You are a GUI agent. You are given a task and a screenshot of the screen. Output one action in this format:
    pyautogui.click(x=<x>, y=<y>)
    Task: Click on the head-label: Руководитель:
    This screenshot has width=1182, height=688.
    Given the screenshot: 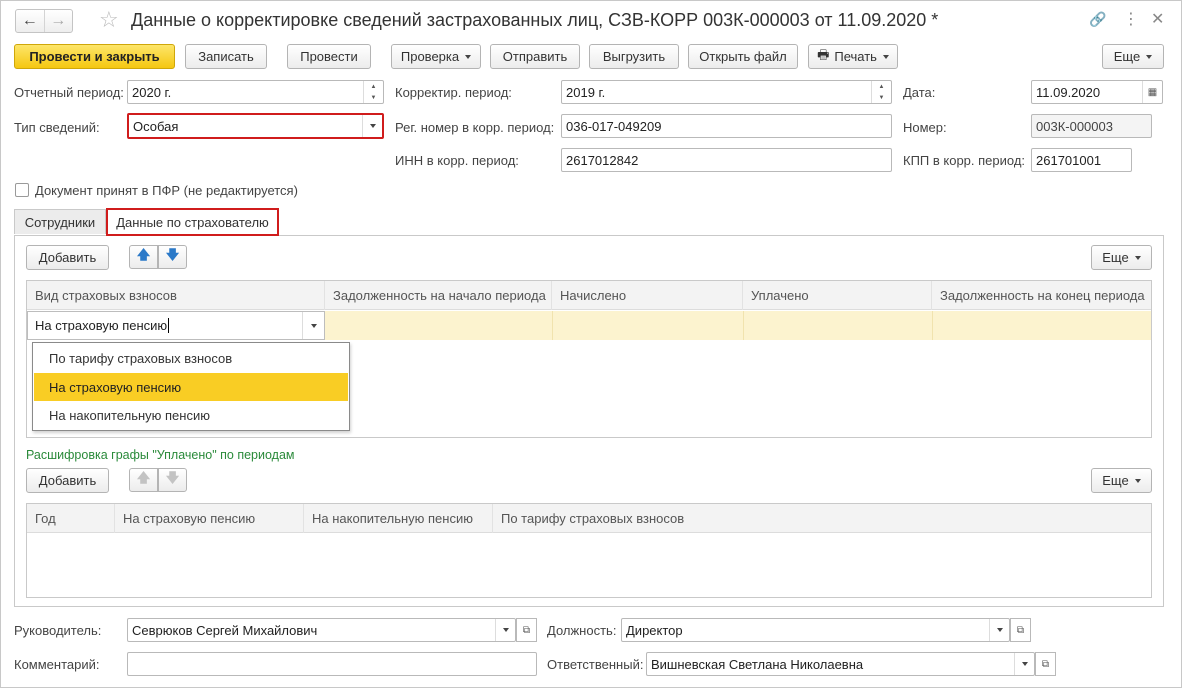 What is the action you would take?
    pyautogui.click(x=58, y=630)
    